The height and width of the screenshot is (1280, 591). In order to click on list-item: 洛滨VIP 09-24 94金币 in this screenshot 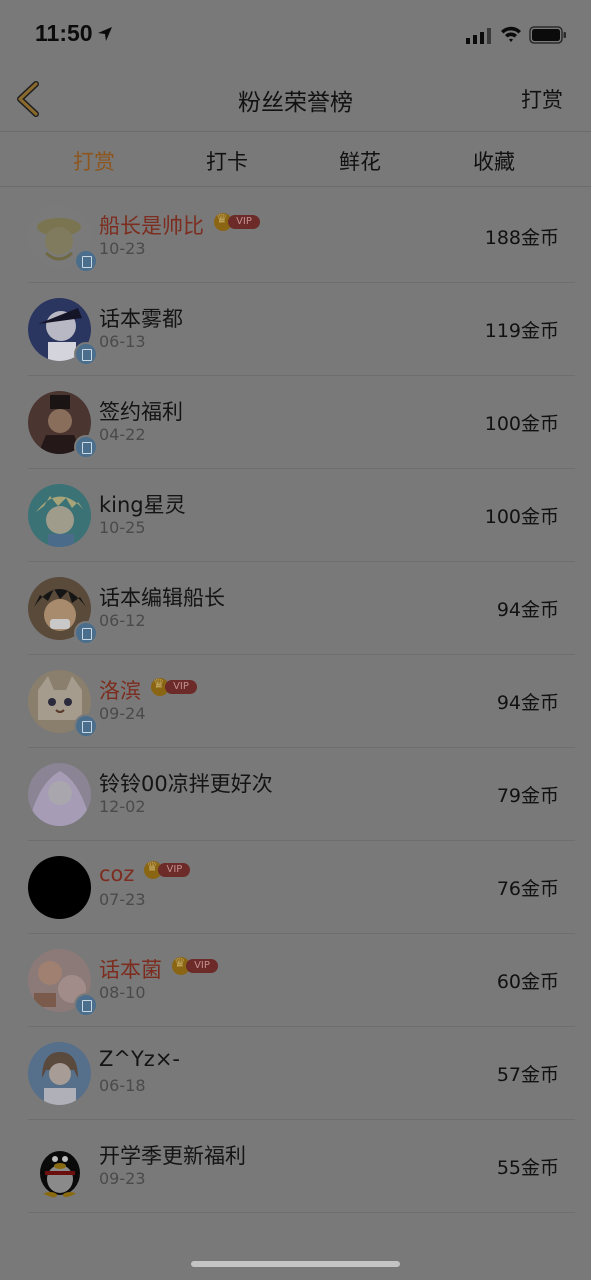, I will do `click(295, 701)`.